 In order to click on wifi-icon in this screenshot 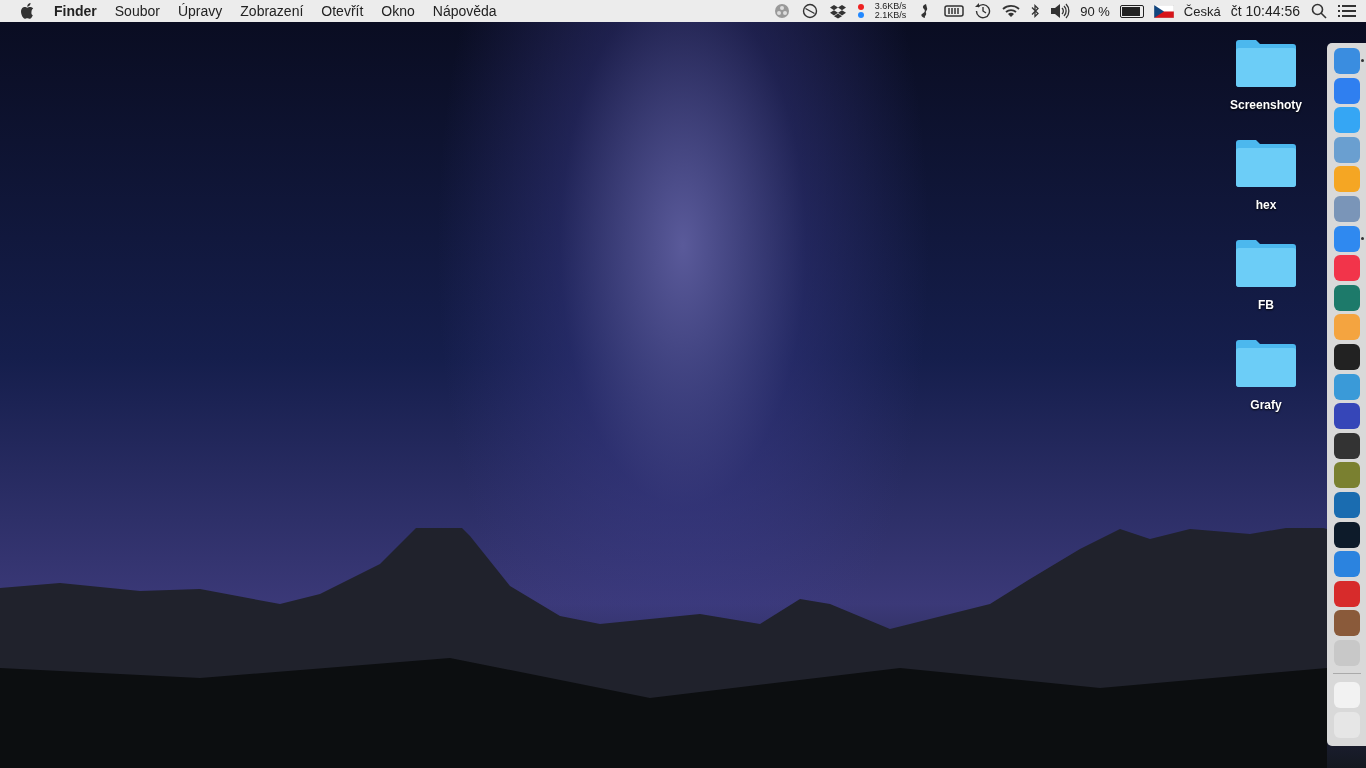, I will do `click(1011, 11)`.